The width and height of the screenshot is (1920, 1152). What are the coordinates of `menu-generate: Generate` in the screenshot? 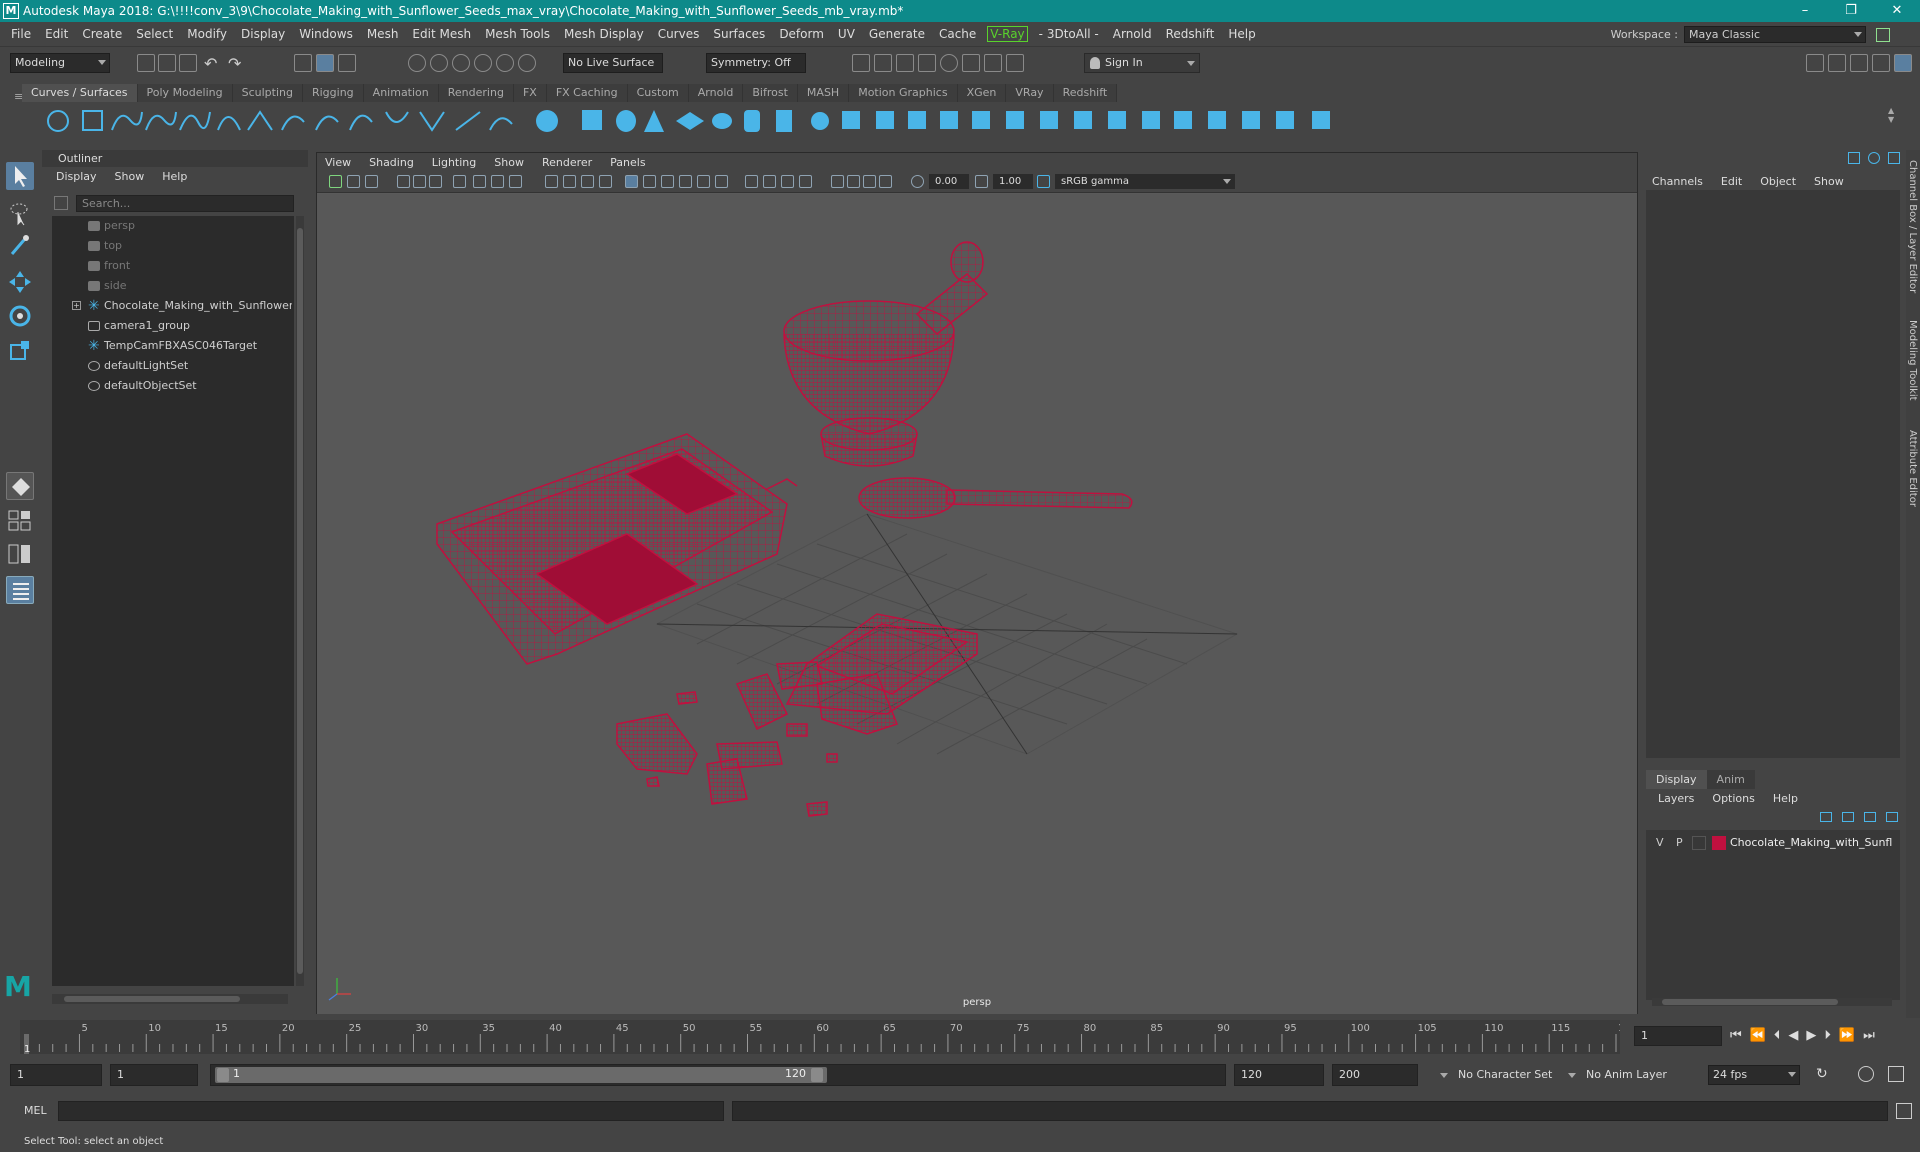 It's located at (897, 34).